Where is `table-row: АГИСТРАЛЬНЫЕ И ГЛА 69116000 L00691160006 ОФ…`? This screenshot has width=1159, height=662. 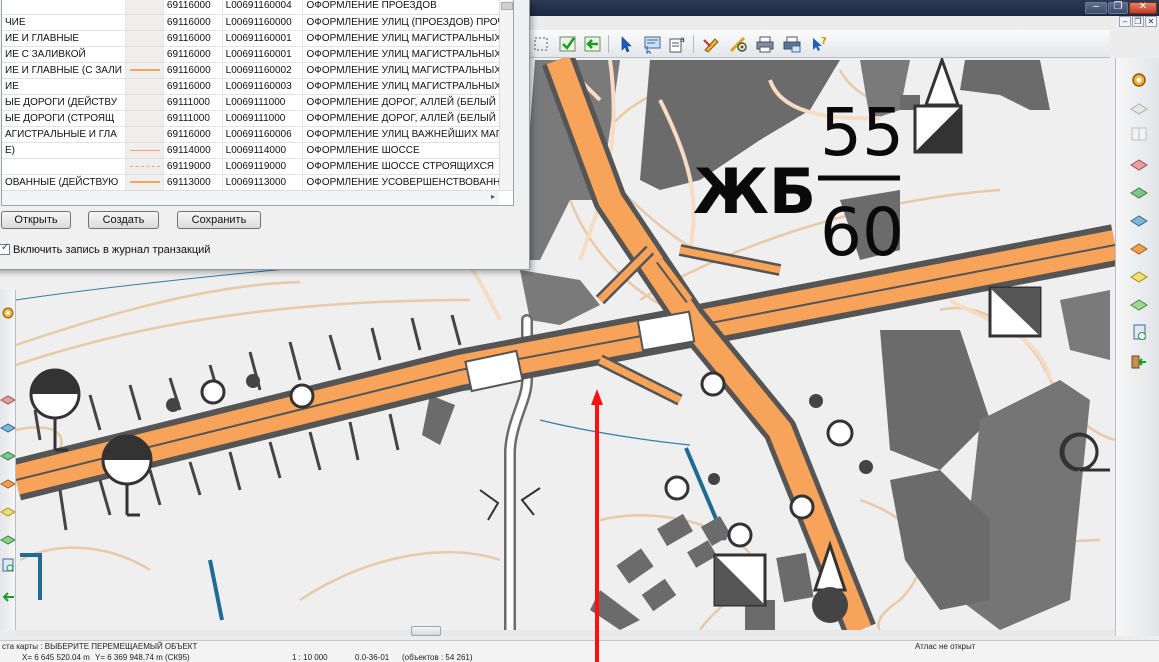
table-row: АГИСТРАЛЬНЫЕ И ГЛА 69116000 L00691160006 ОФ… is located at coordinates (257, 134).